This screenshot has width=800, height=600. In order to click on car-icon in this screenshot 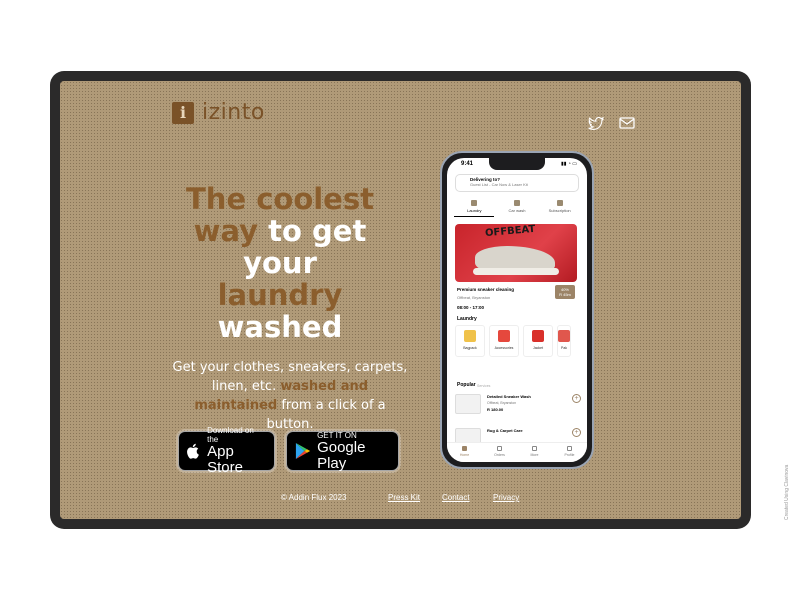, I will do `click(516, 203)`.